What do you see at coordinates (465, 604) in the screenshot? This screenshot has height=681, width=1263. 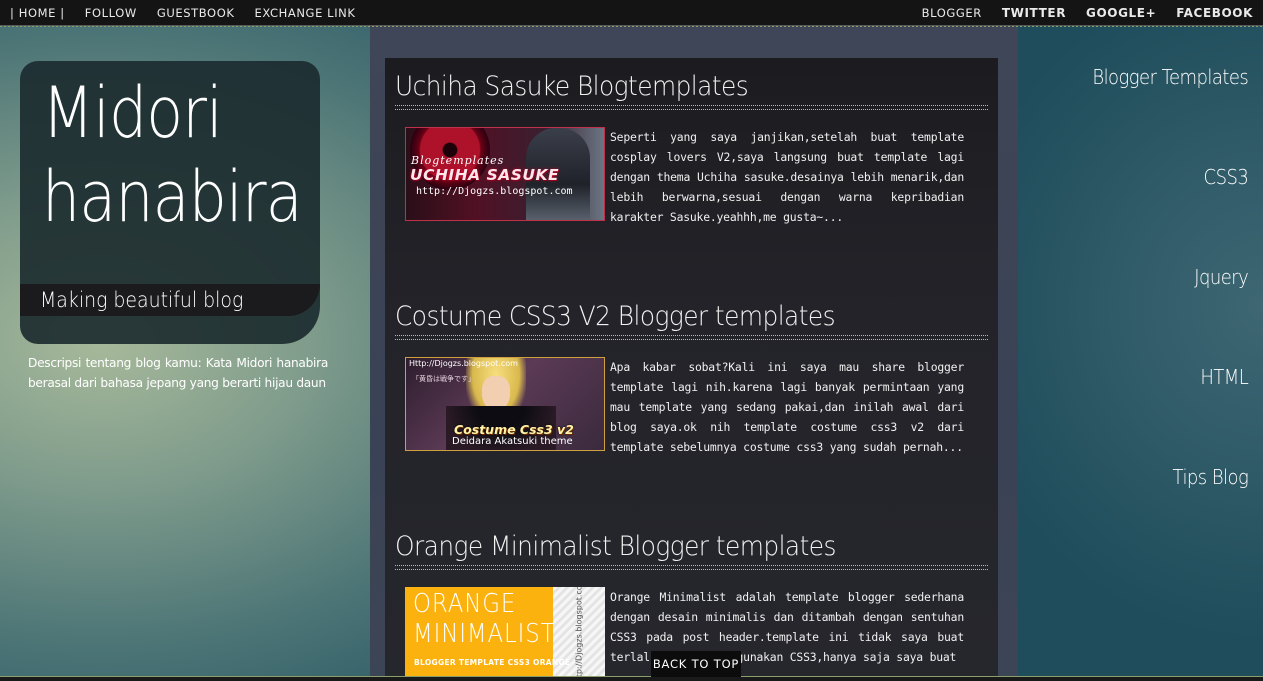 I see `thumb-word-1: ORANGE` at bounding box center [465, 604].